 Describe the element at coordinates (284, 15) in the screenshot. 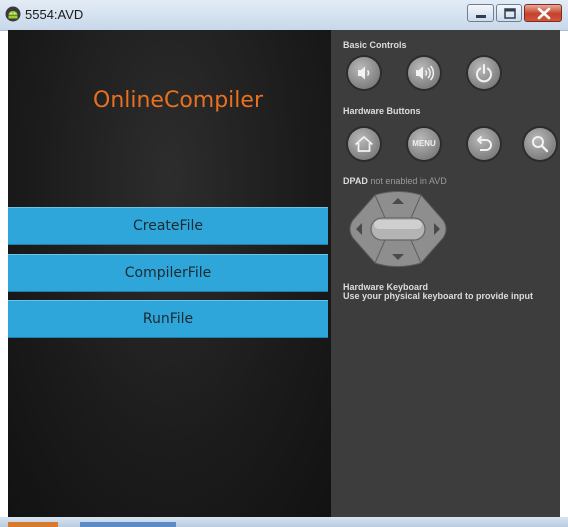

I see `window-titlebar: 5554:AVD` at that location.